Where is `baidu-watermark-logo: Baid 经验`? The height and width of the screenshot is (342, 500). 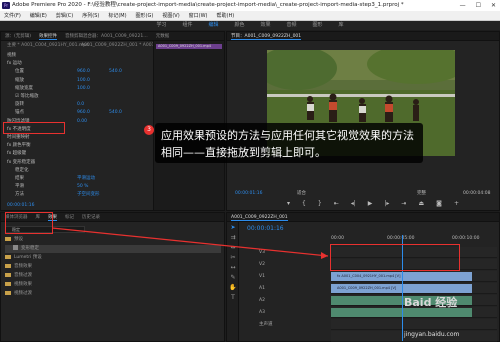
baidu-watermark-logo: Baid 经验 is located at coordinates (431, 302).